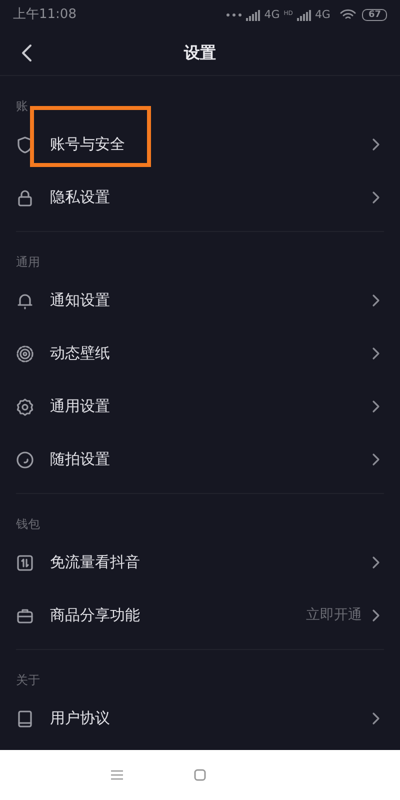 This screenshot has width=400, height=800. What do you see at coordinates (200, 615) in the screenshot?
I see `settings-item: 商品分享功能 立即开通` at bounding box center [200, 615].